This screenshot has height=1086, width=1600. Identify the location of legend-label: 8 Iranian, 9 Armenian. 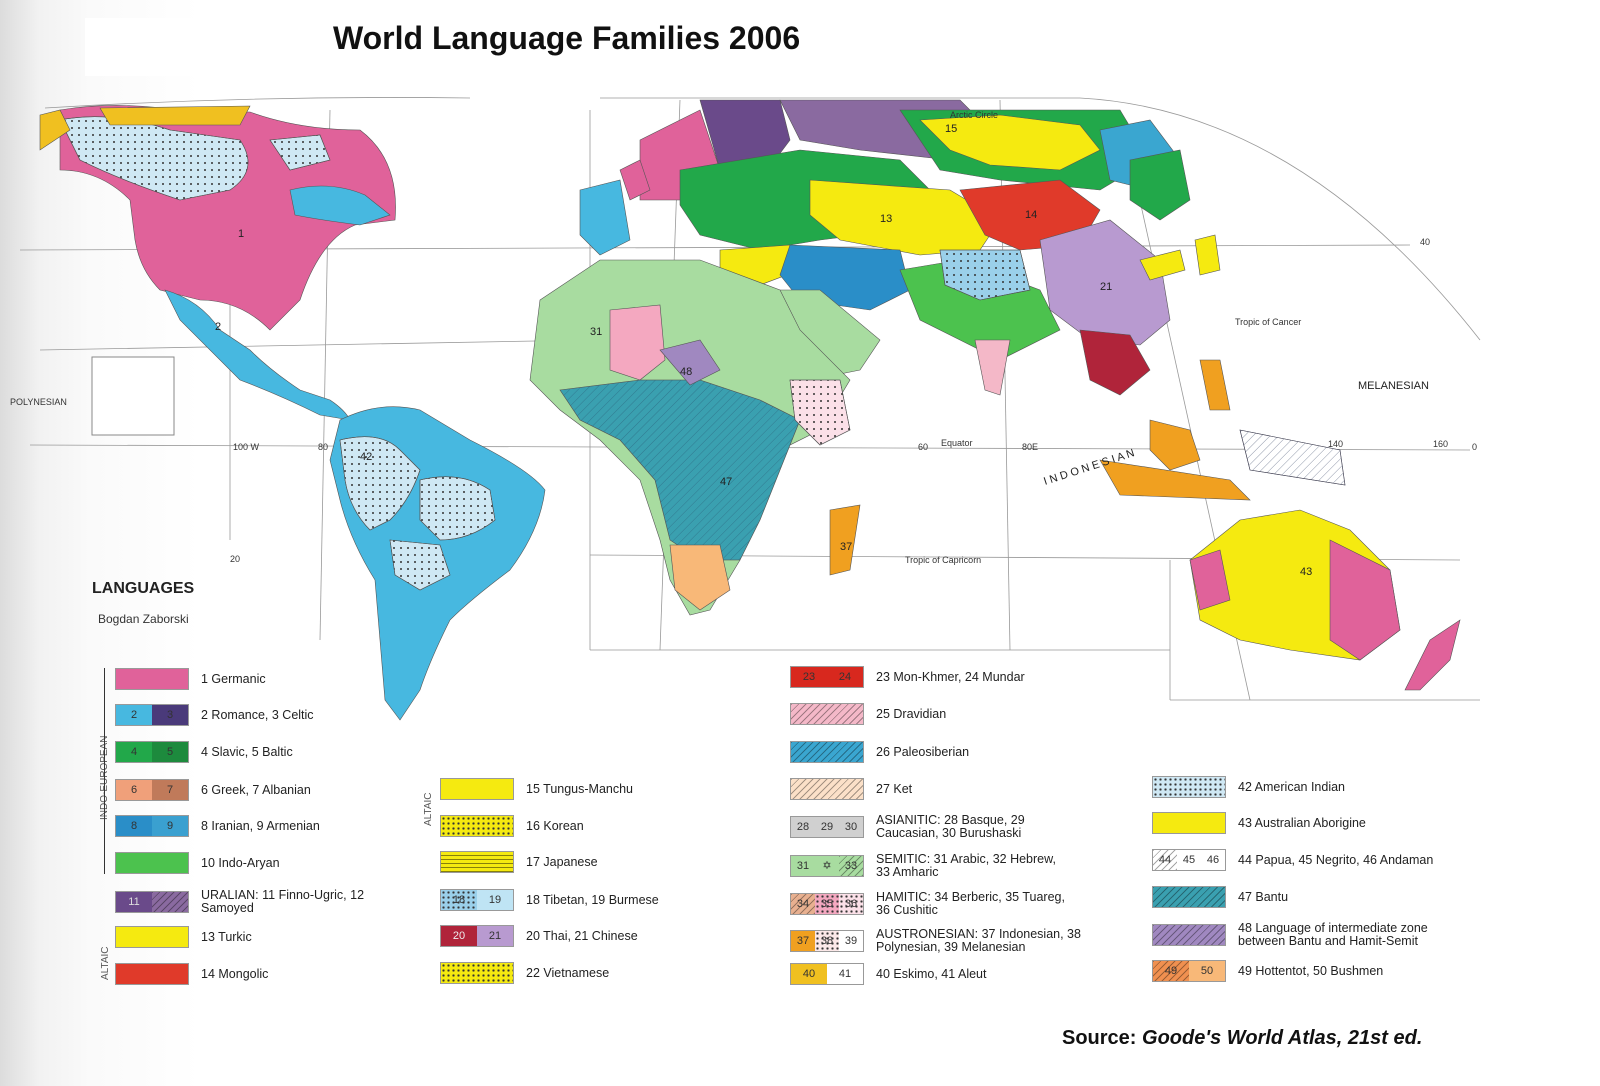
(260, 825).